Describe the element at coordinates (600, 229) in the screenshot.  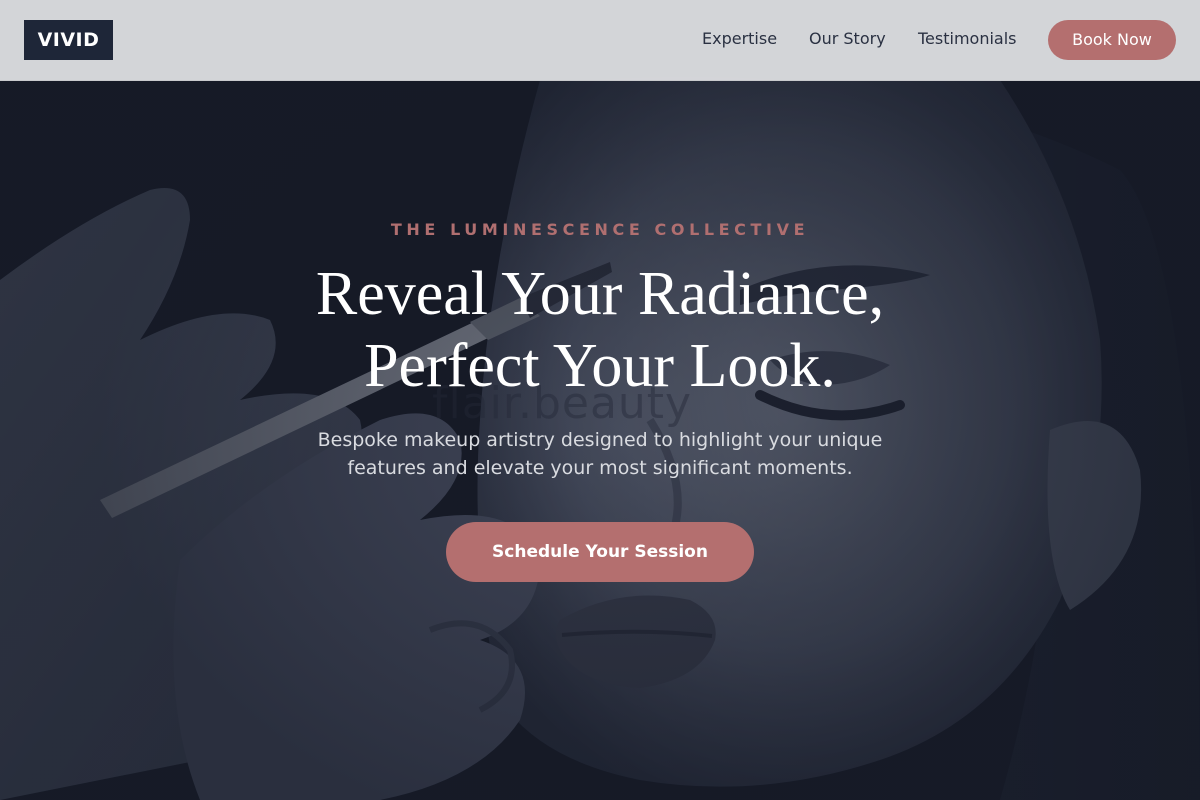
I see `hero-eyebrow: THE LUMINESCENCE COLLECTIVE` at that location.